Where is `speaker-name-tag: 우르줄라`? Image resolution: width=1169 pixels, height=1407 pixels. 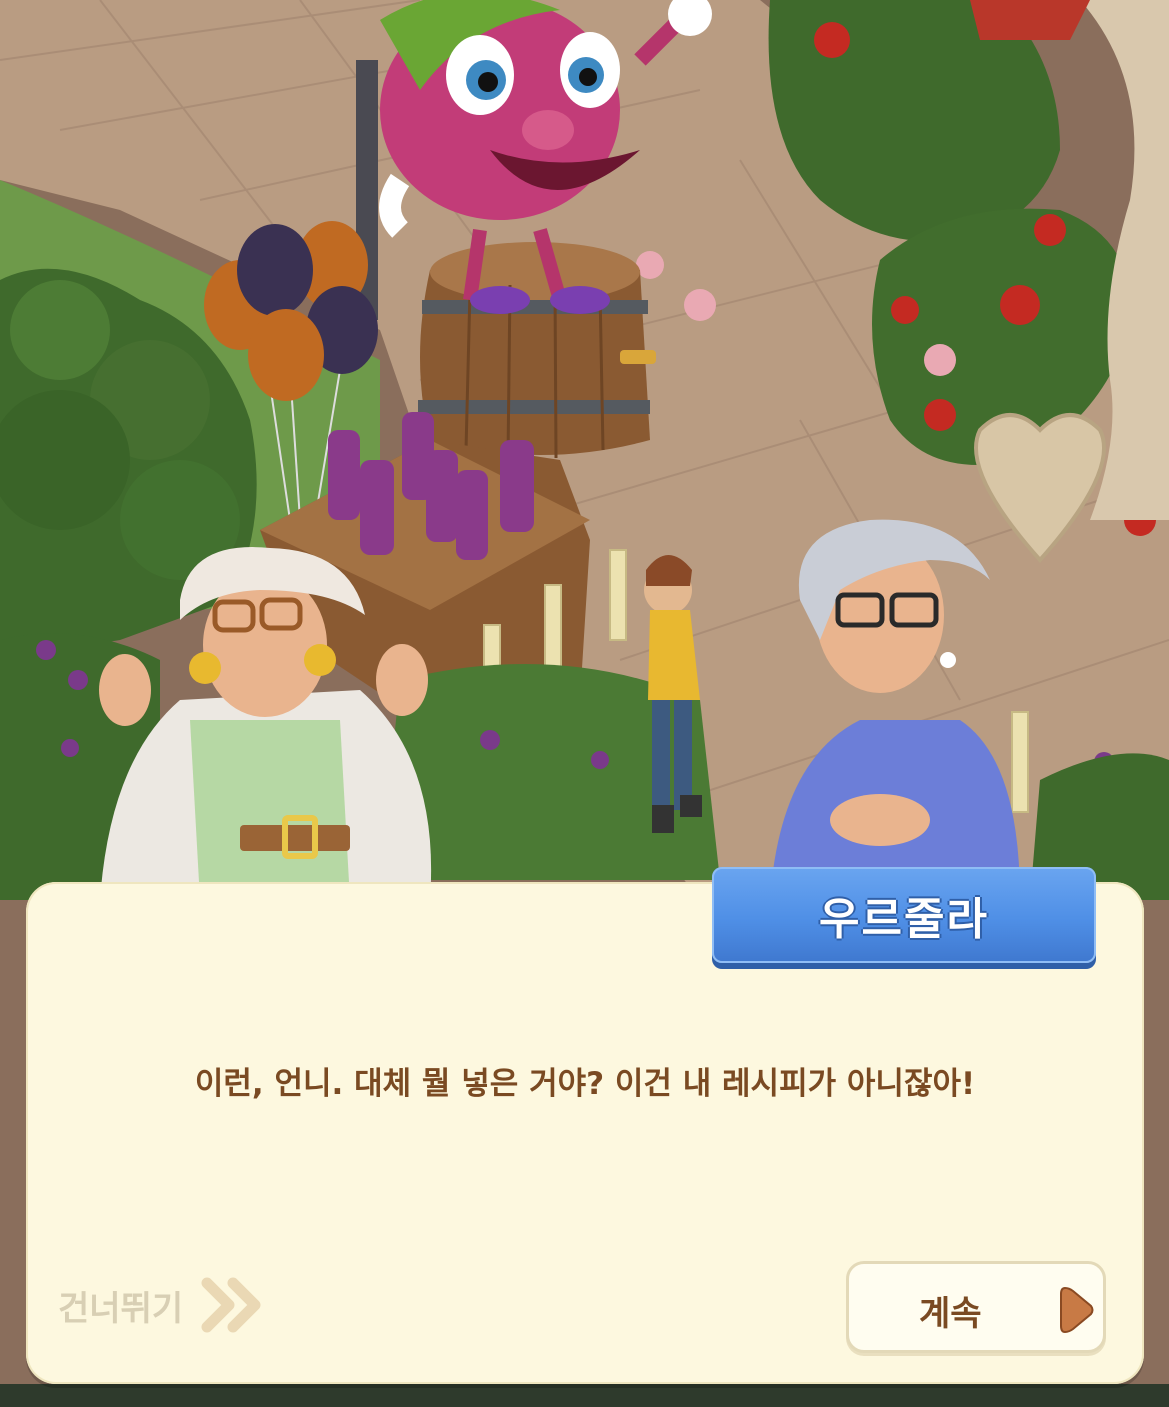 speaker-name-tag: 우르줄라 is located at coordinates (904, 915).